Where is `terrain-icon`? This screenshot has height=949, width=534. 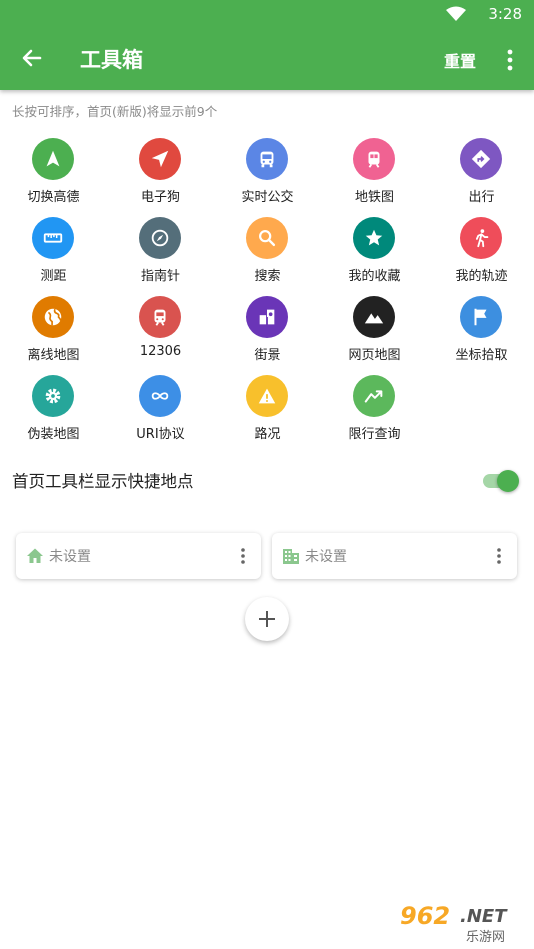 terrain-icon is located at coordinates (374, 317).